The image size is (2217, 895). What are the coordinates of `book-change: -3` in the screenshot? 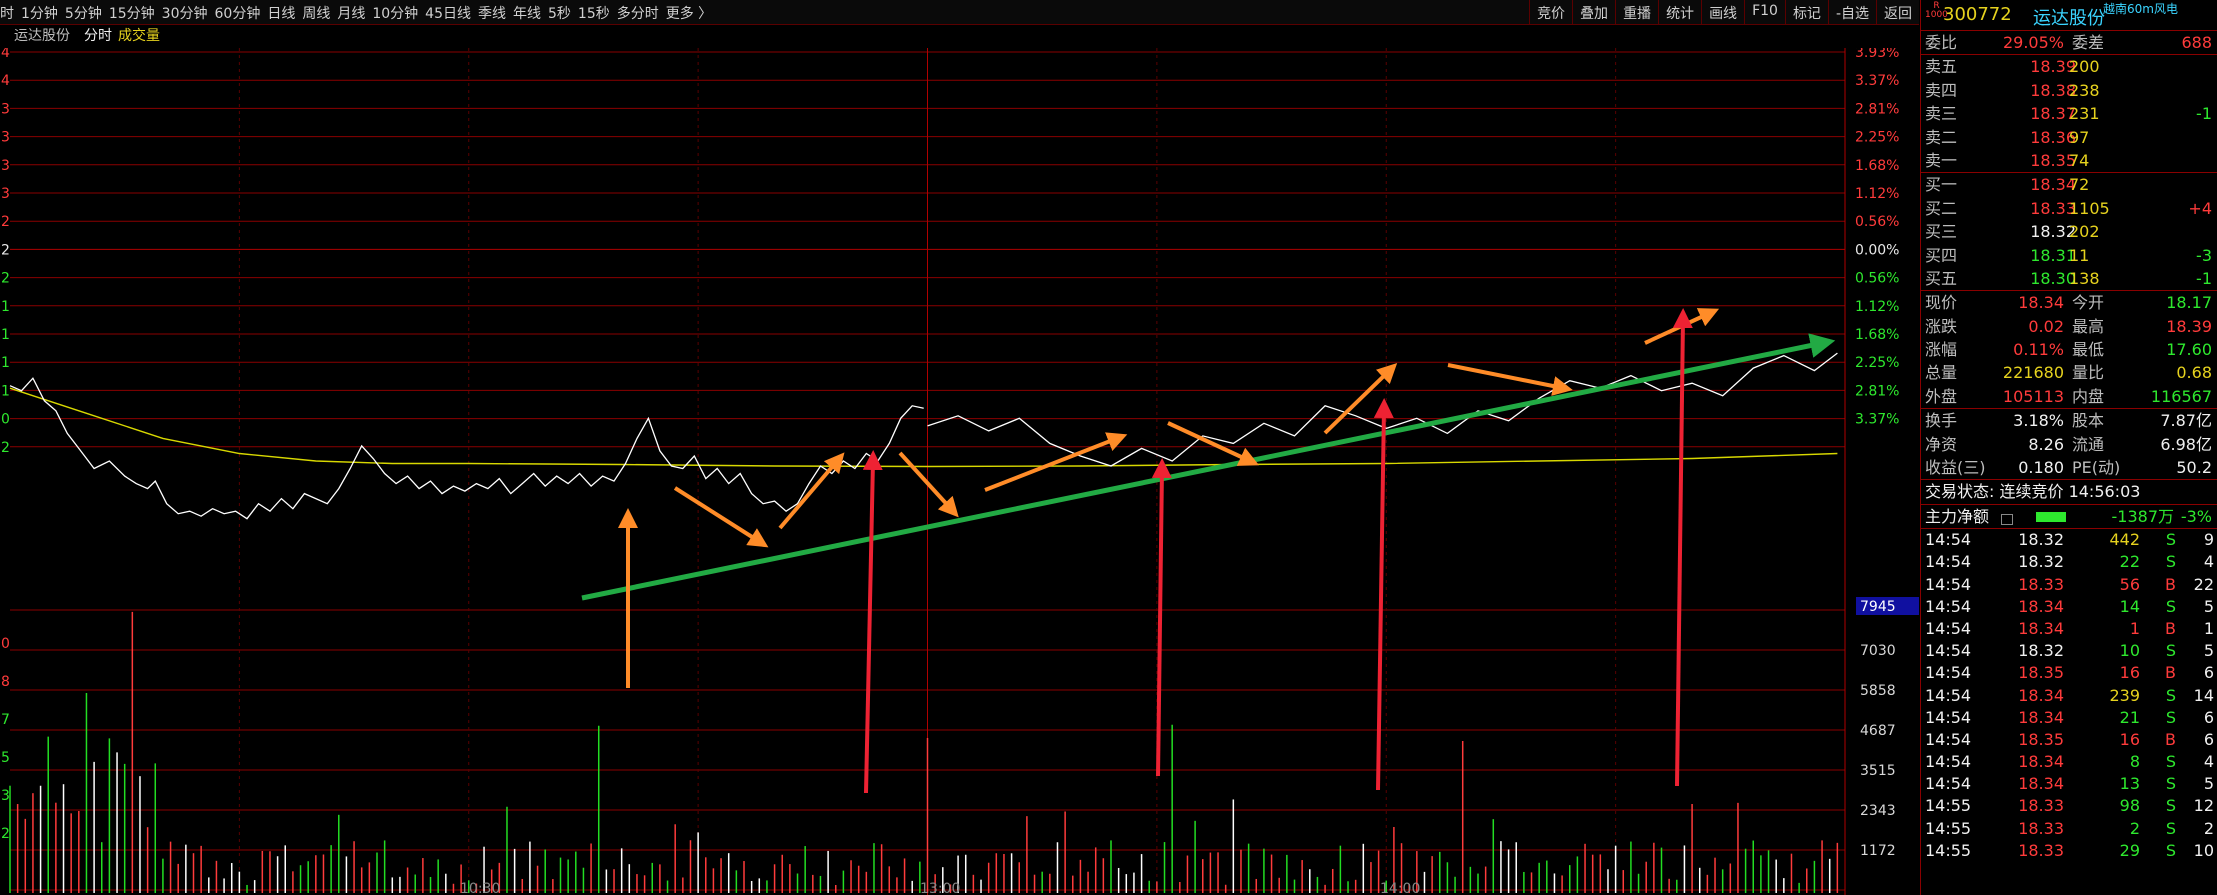 It's located at (2204, 255).